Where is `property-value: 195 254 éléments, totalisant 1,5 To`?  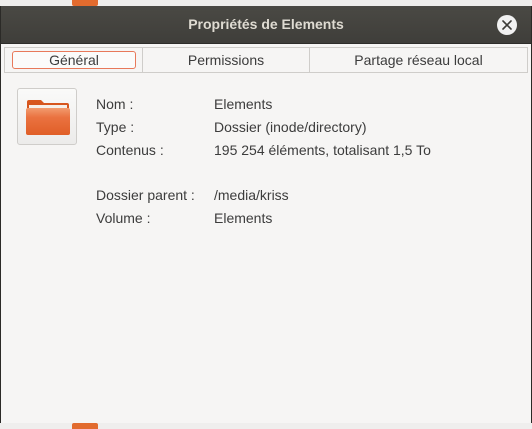 property-value: 195 254 éléments, totalisant 1,5 To is located at coordinates (322, 150).